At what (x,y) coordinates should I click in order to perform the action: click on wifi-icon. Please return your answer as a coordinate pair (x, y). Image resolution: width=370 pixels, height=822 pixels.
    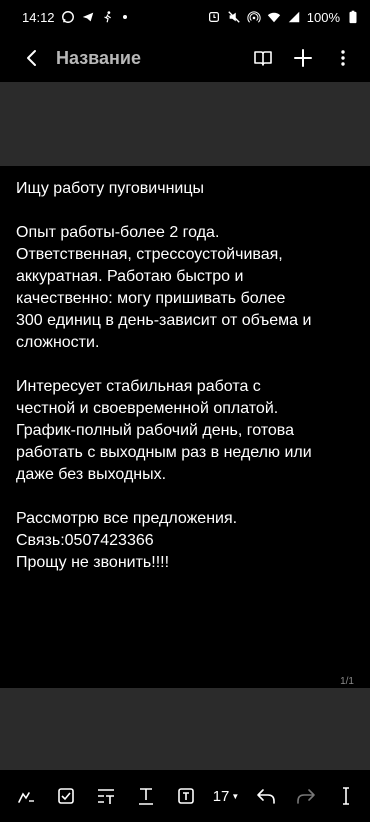
    Looking at the image, I should click on (274, 17).